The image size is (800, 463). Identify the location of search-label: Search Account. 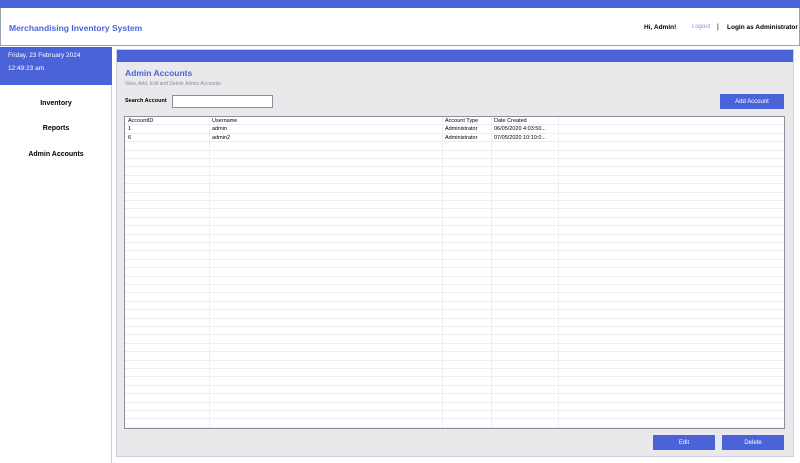
(146, 101).